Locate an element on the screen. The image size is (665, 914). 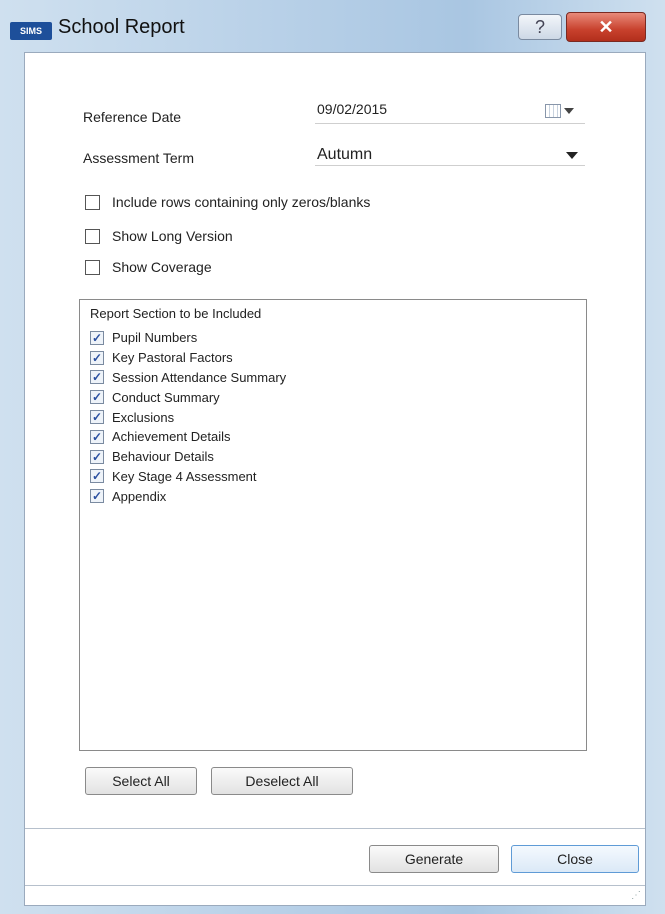
section-item-label: Key Stage 4 Assessment is located at coordinates (184, 476).